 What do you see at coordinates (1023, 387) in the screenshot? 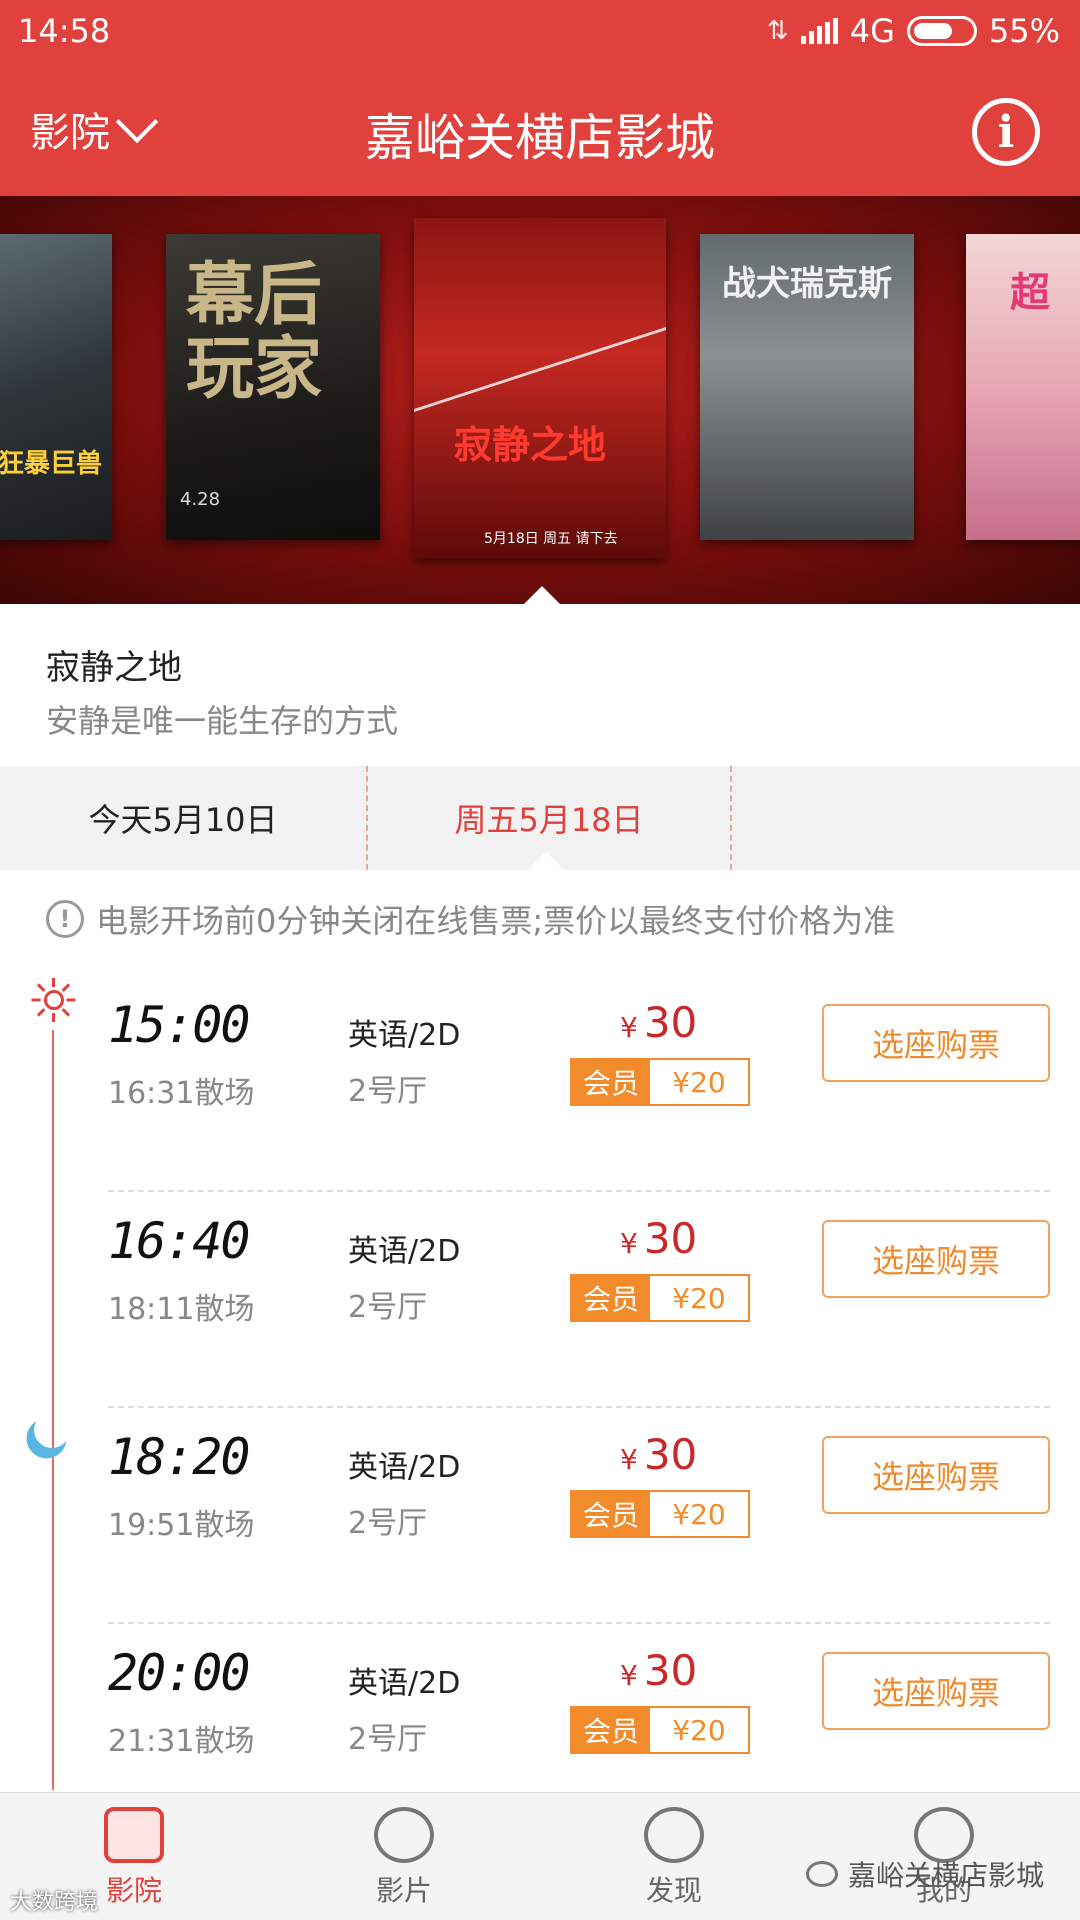
I see `poster-next: 超` at bounding box center [1023, 387].